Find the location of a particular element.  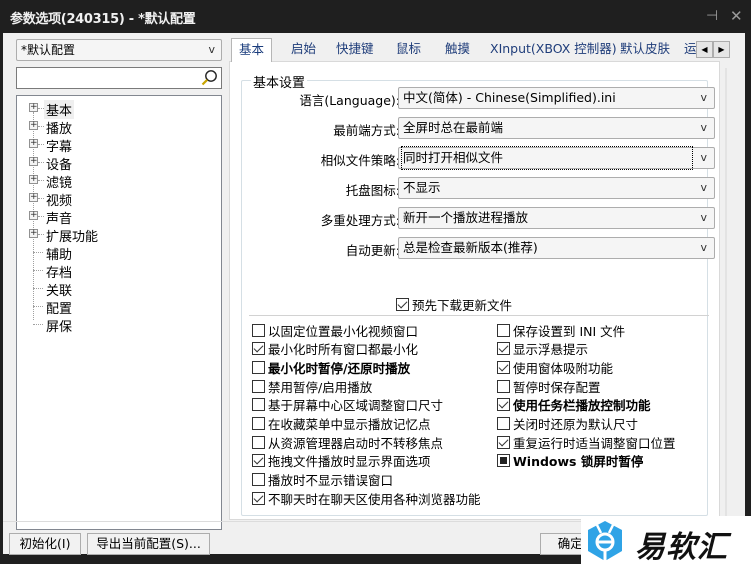

setting-select: 全屏时总在最前端 v is located at coordinates (556, 128).